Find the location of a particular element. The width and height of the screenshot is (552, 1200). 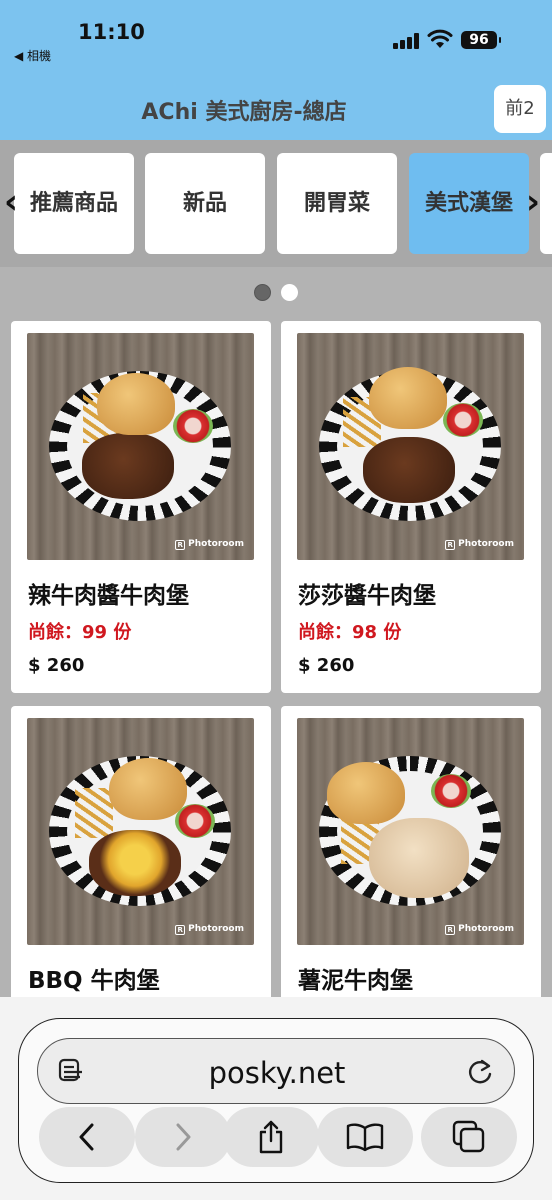

category-prev-arrow-icon: ‹ is located at coordinates (11, 202).